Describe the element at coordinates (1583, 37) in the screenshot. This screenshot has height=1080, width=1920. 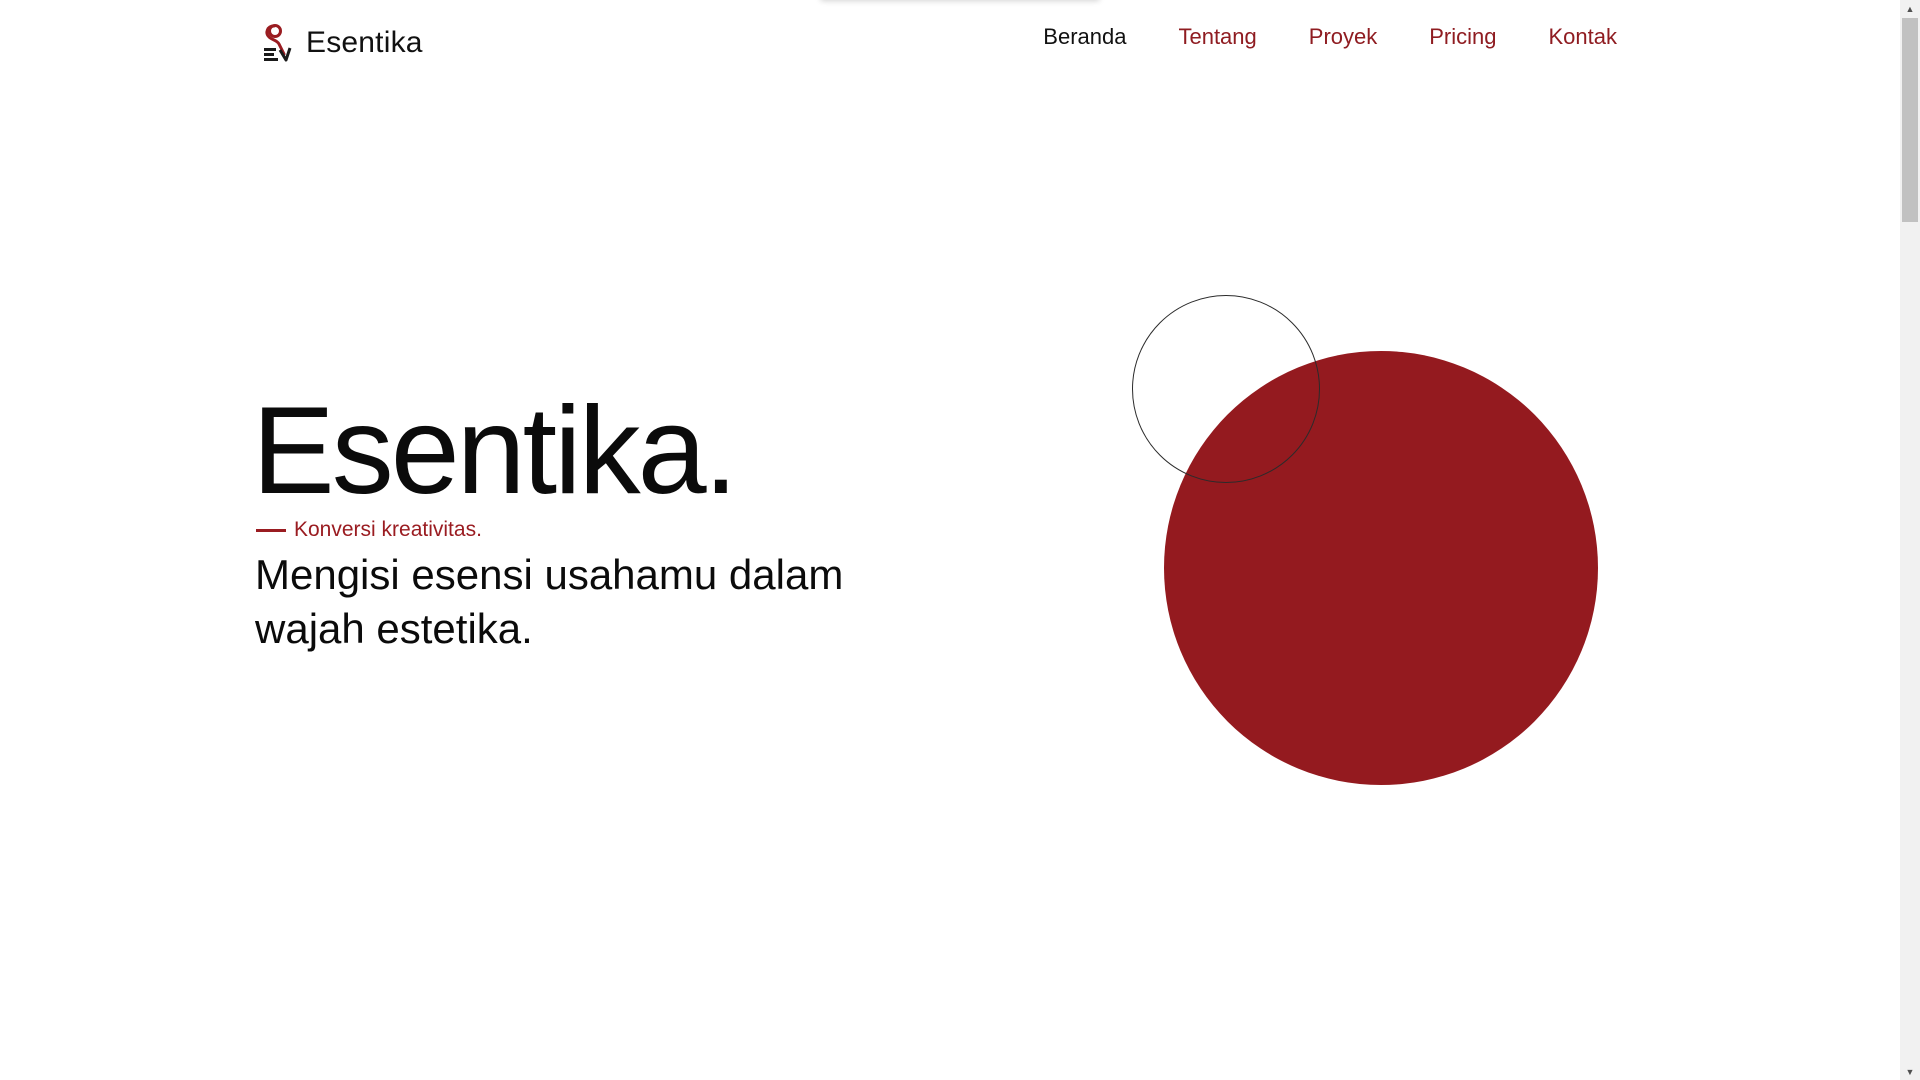
I see `nav-item-kontak: Kontak` at that location.